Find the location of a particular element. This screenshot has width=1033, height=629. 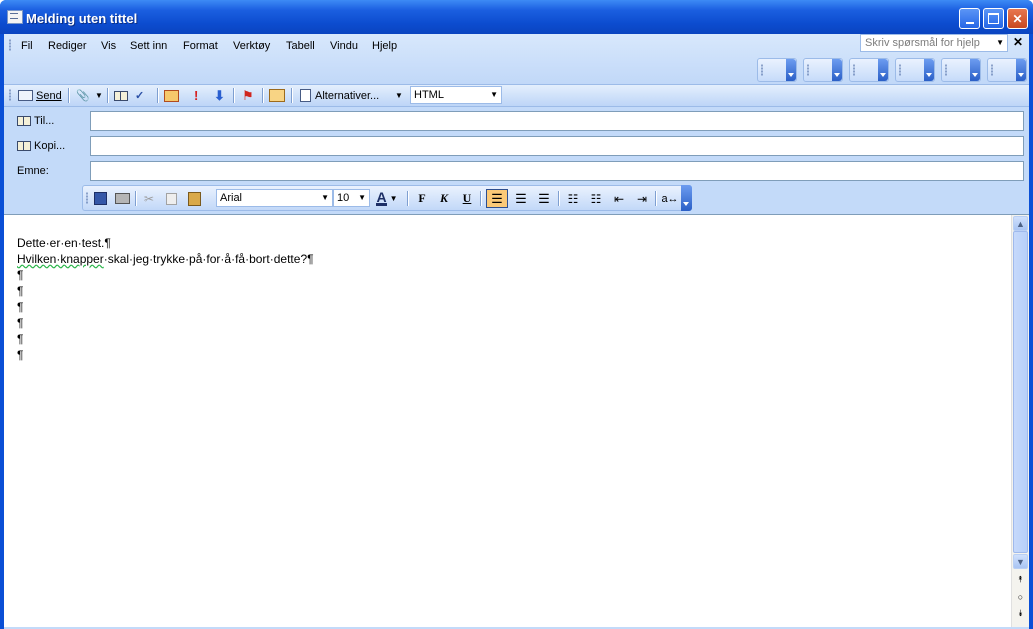

grip-icon is located at coordinates (762, 70).